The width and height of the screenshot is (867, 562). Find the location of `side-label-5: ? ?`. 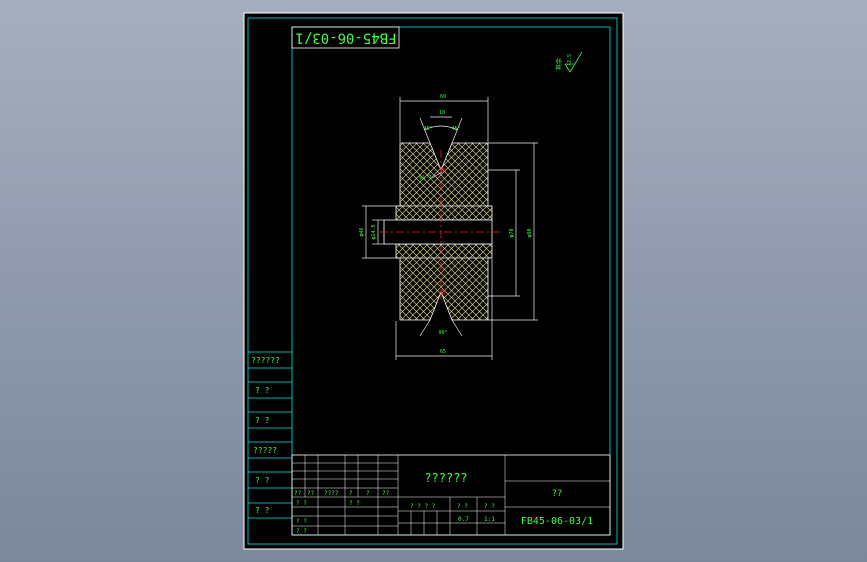

side-label-5: ? ? is located at coordinates (262, 480).